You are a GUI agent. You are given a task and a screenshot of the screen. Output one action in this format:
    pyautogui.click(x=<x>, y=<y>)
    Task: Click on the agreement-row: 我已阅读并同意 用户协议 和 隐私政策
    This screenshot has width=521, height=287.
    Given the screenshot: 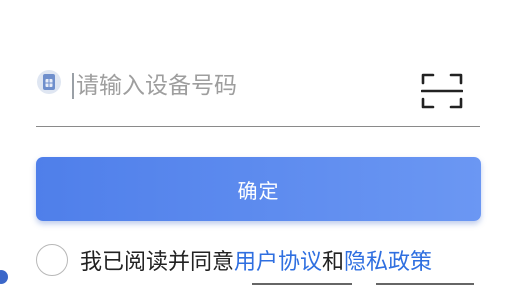 What is the action you would take?
    pyautogui.click(x=234, y=260)
    